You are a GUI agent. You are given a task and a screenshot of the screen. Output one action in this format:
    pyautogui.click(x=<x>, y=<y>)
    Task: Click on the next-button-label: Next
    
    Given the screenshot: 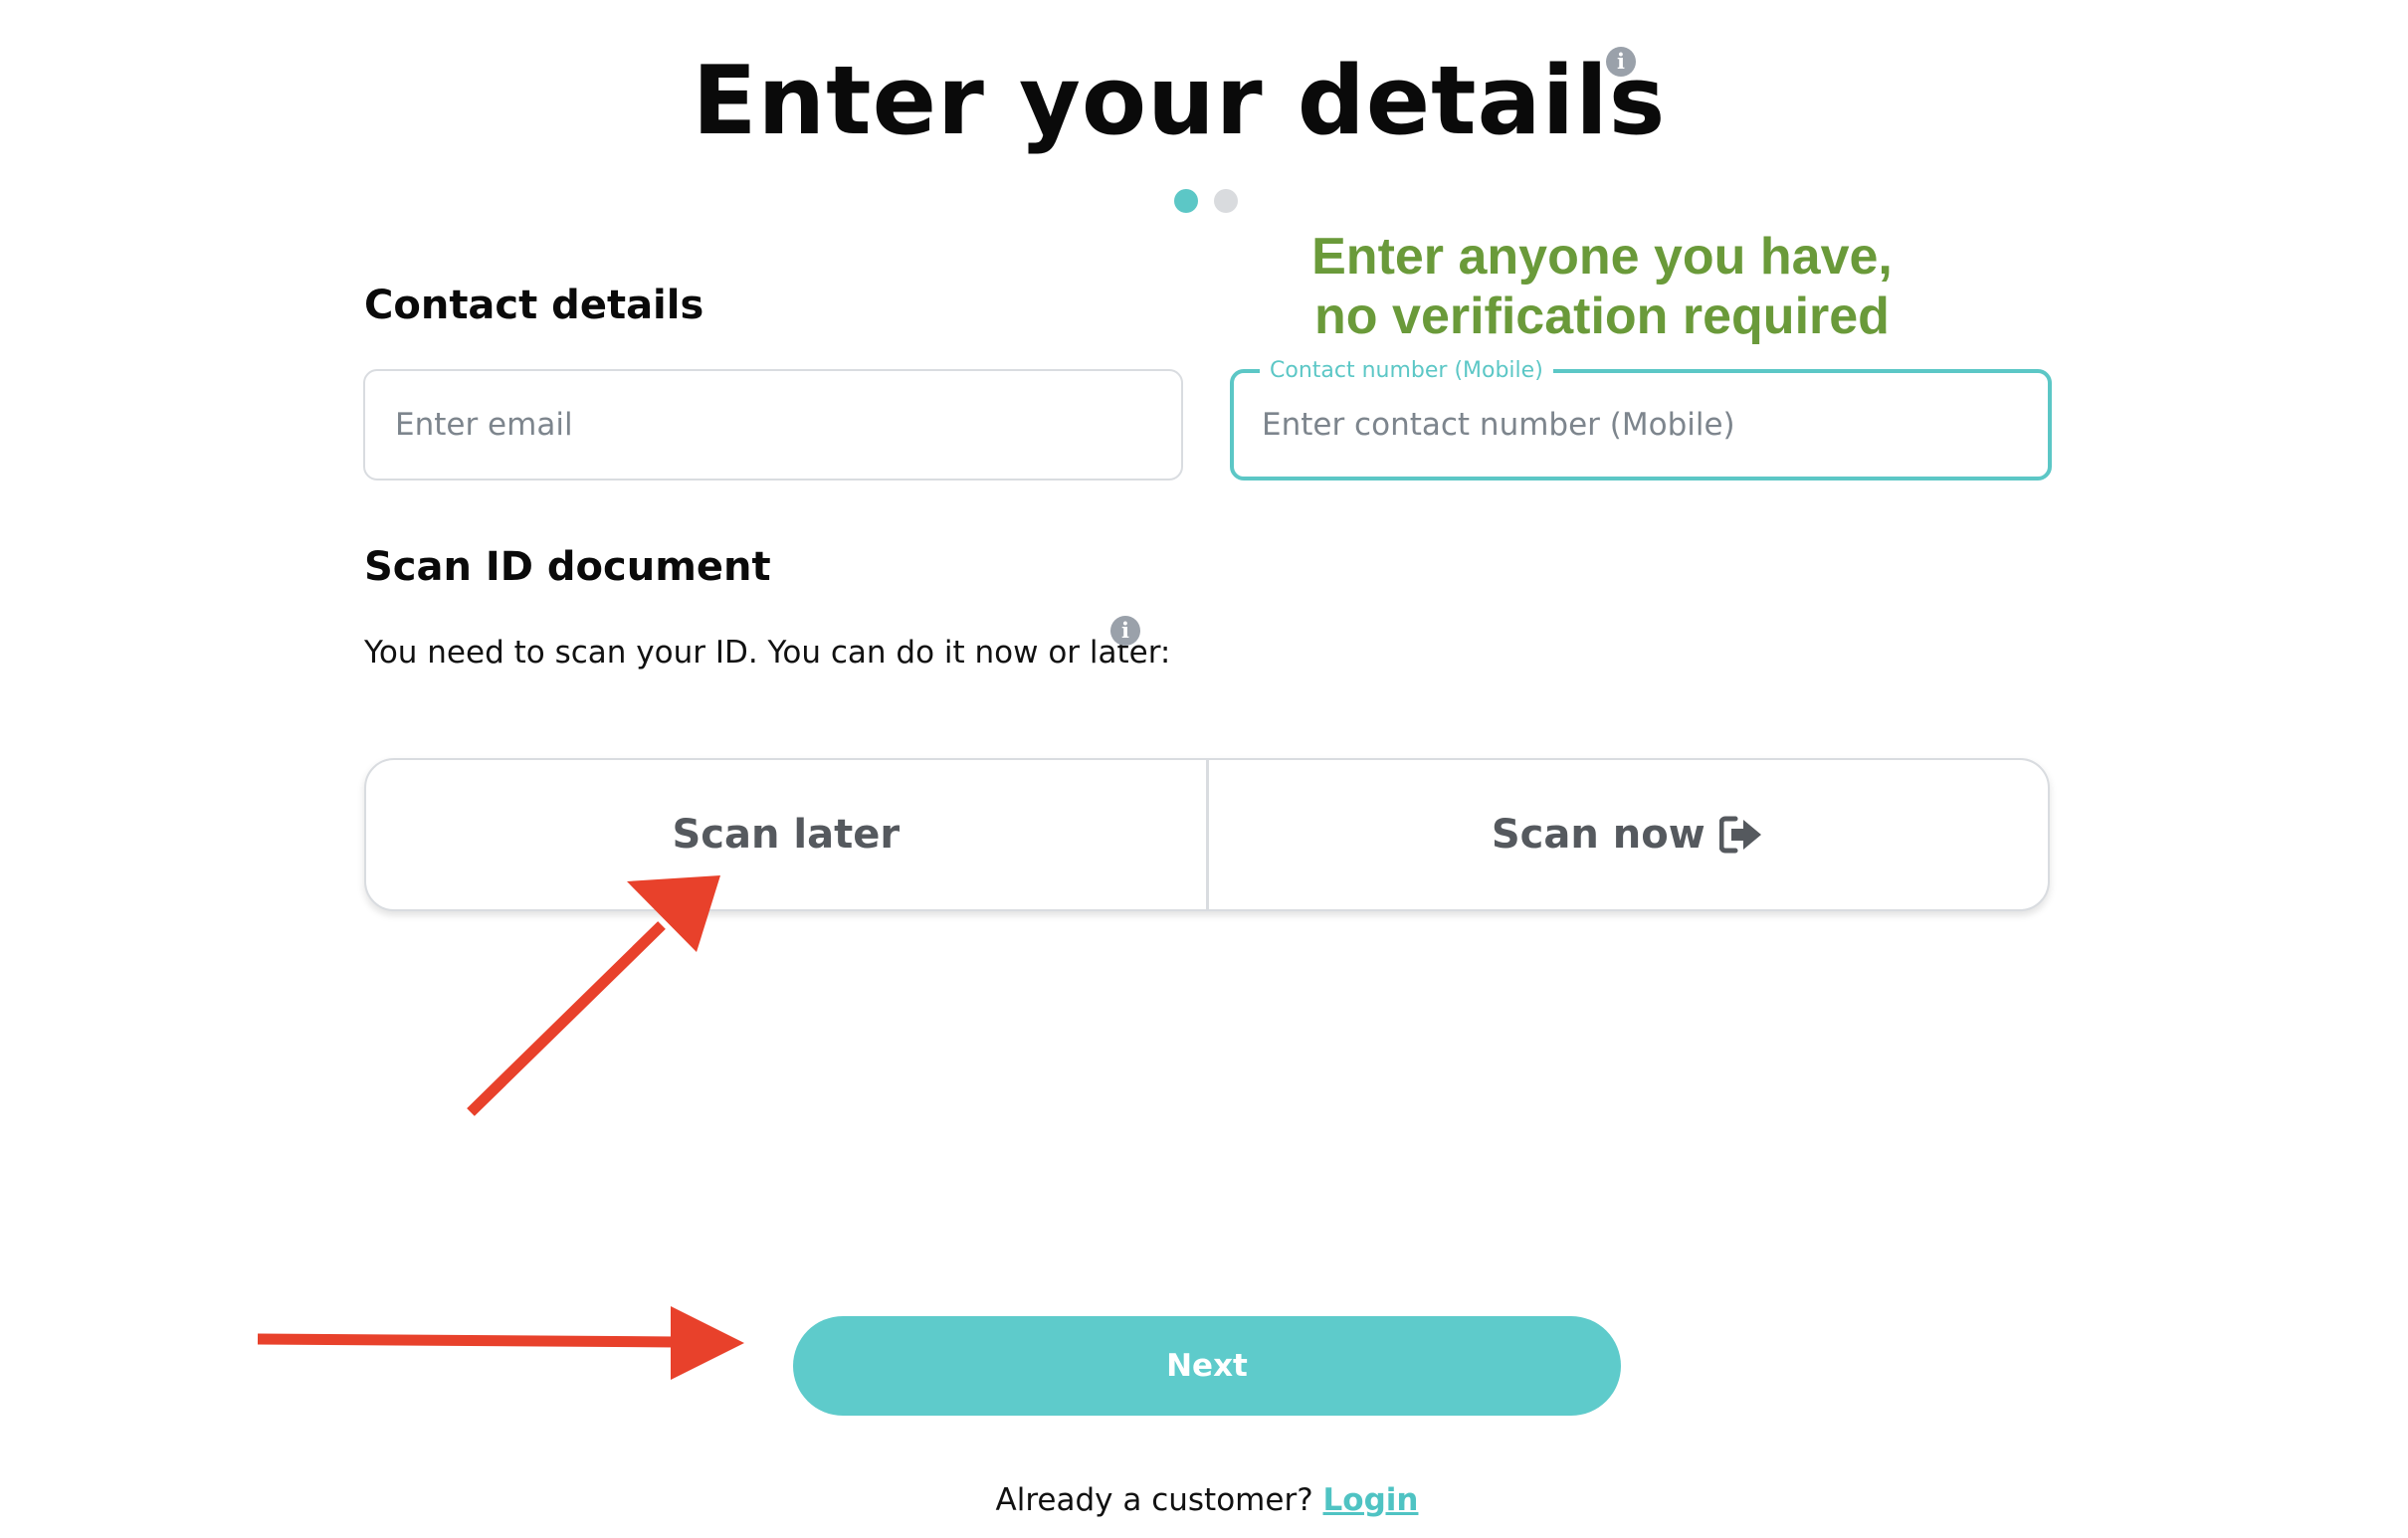 What is the action you would take?
    pyautogui.click(x=1207, y=1366)
    